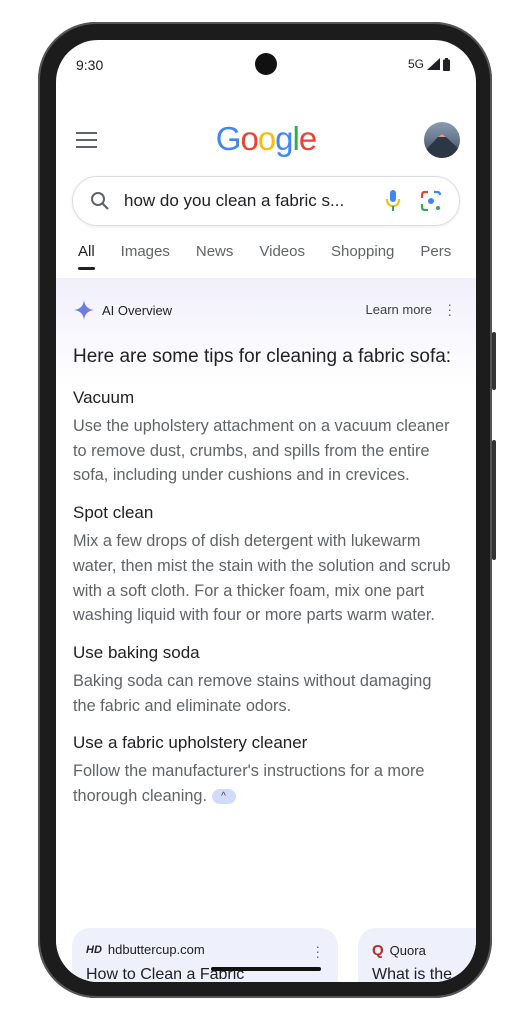 Image resolution: width=526 pixels, height=1024 pixels. Describe the element at coordinates (266, 969) in the screenshot. I see `gesture-nav-bar` at that location.